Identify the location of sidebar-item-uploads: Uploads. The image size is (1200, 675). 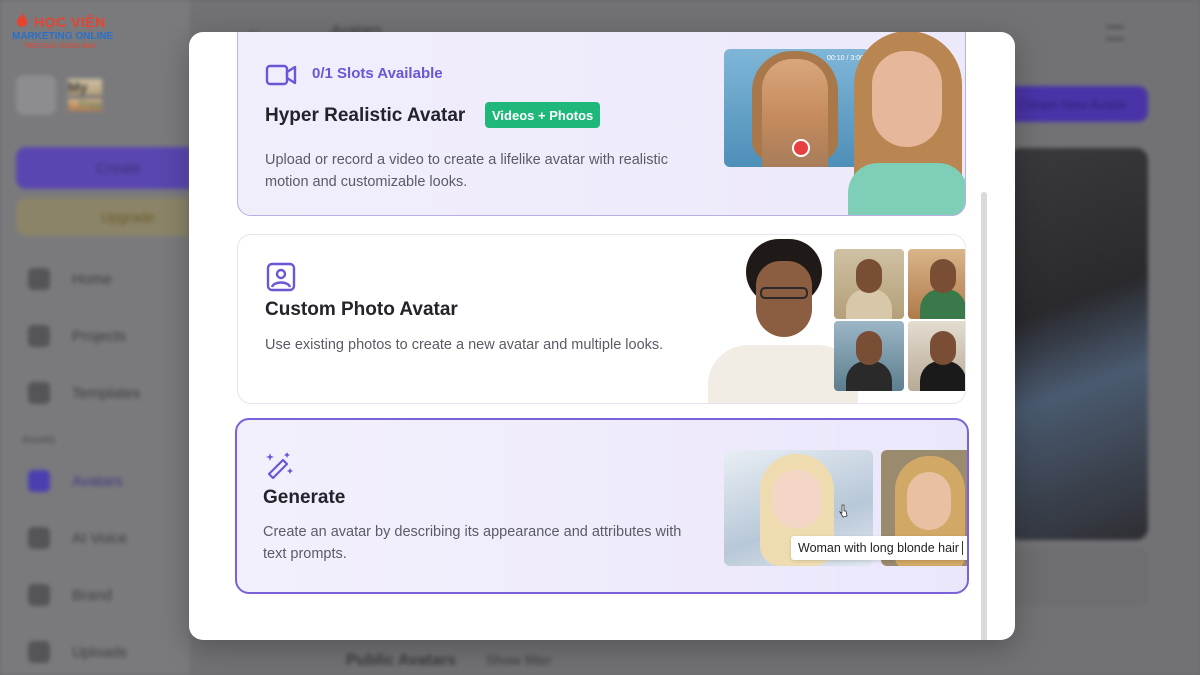
(77, 652).